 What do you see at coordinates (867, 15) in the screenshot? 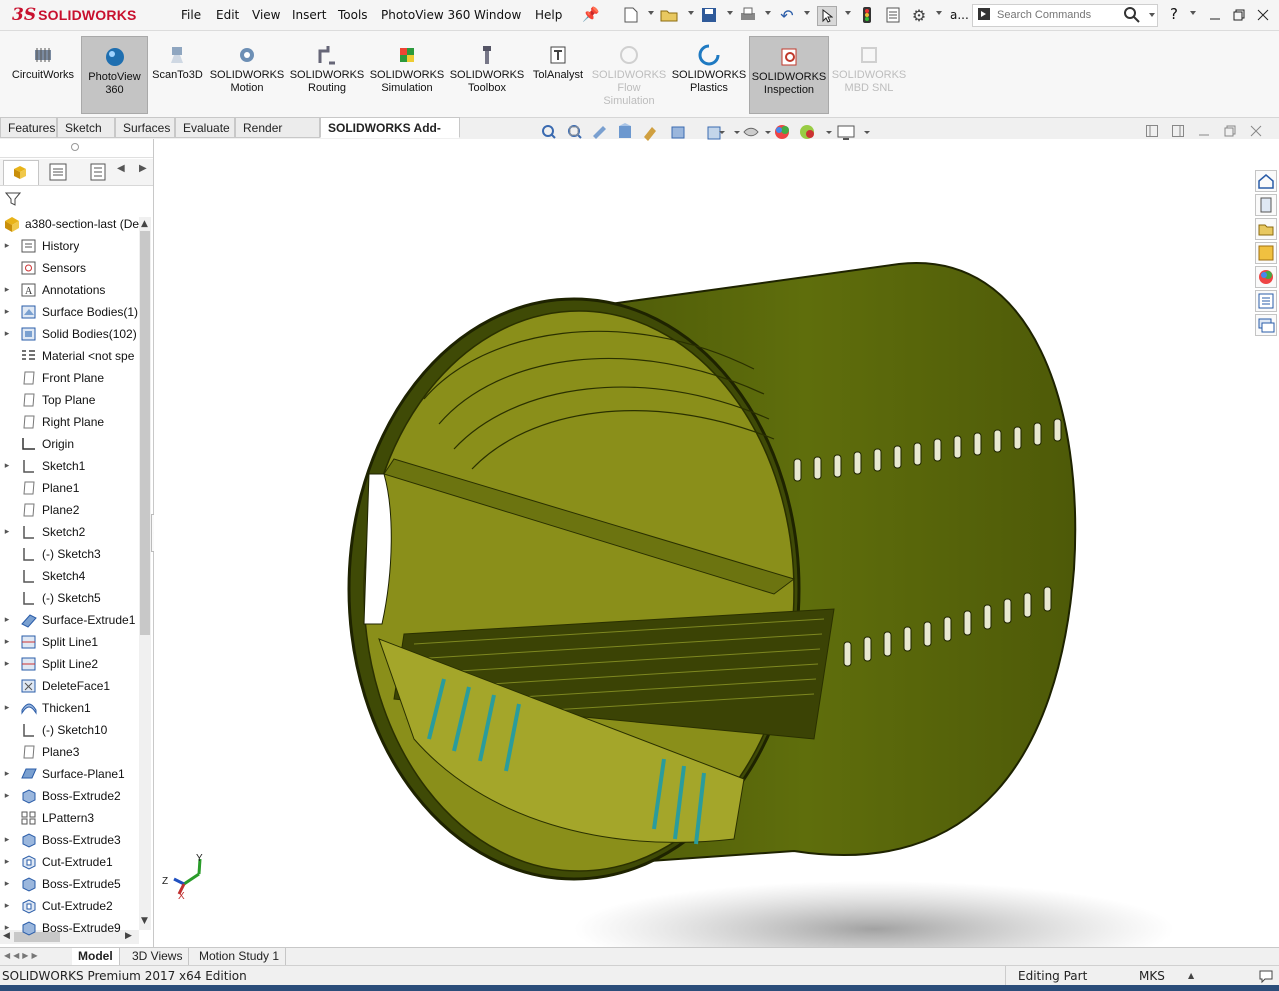
I see `rebuild-traffic-light-icon` at bounding box center [867, 15].